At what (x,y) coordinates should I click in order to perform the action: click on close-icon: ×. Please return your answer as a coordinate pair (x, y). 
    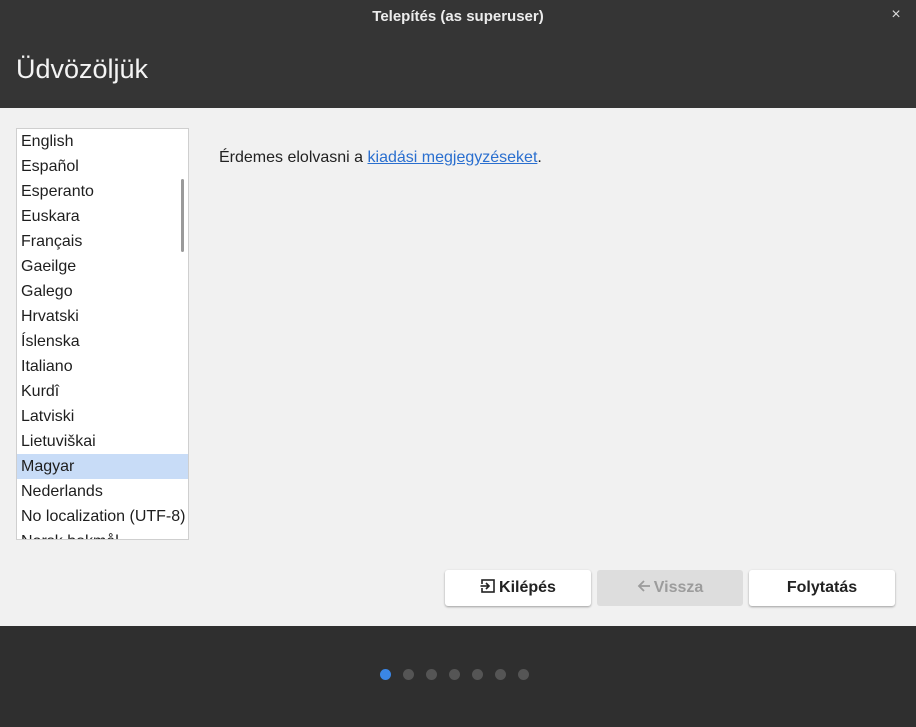
    Looking at the image, I should click on (896, 16).